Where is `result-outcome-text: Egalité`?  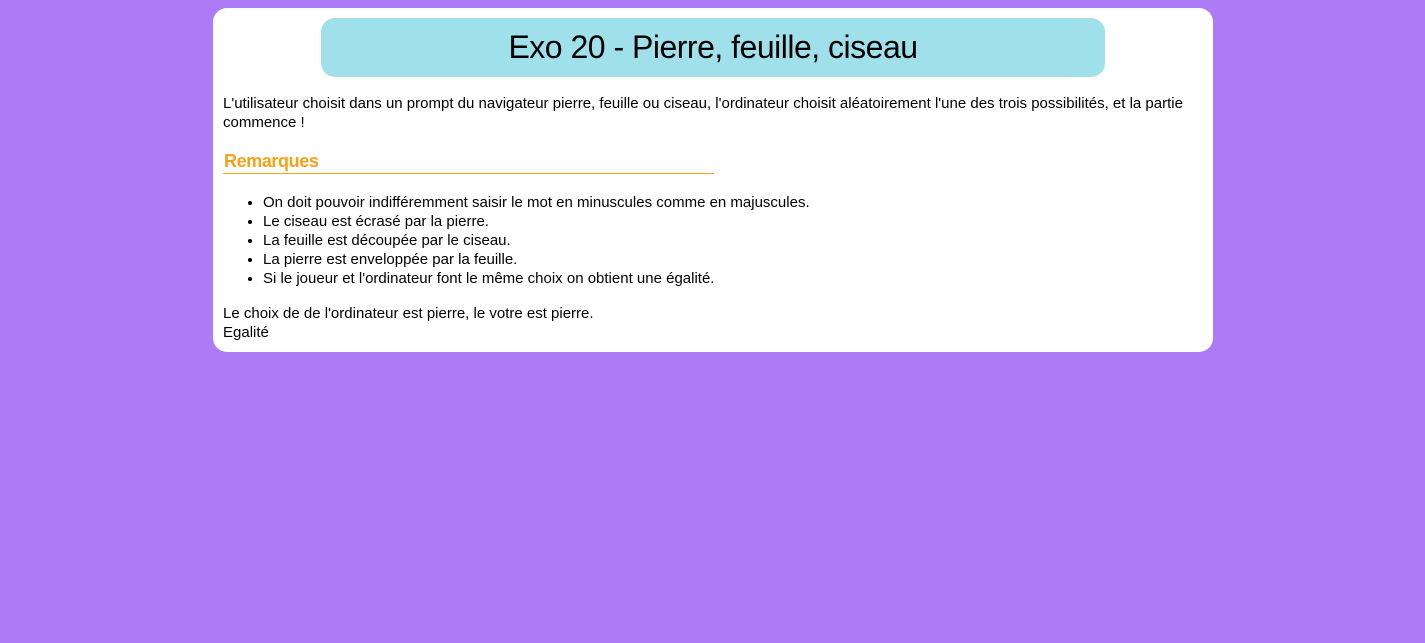
result-outcome-text: Egalité is located at coordinates (246, 332).